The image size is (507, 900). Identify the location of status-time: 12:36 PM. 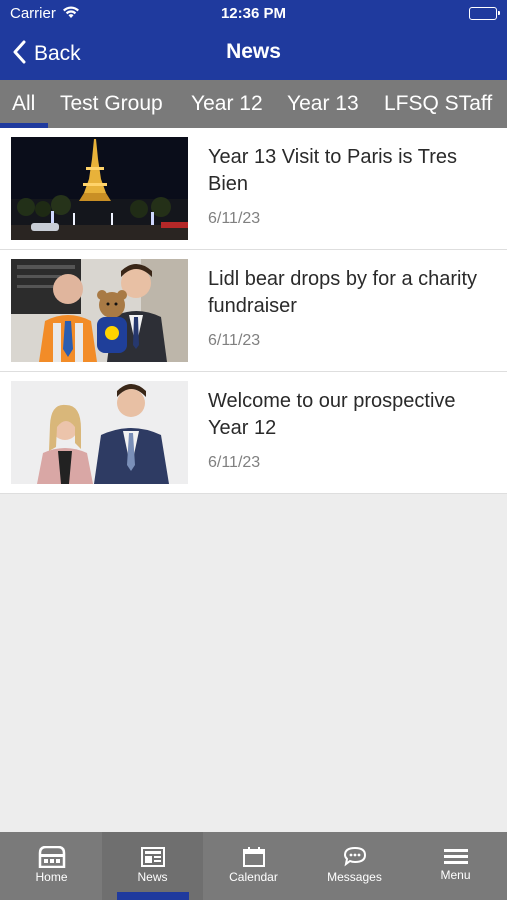
(253, 13).